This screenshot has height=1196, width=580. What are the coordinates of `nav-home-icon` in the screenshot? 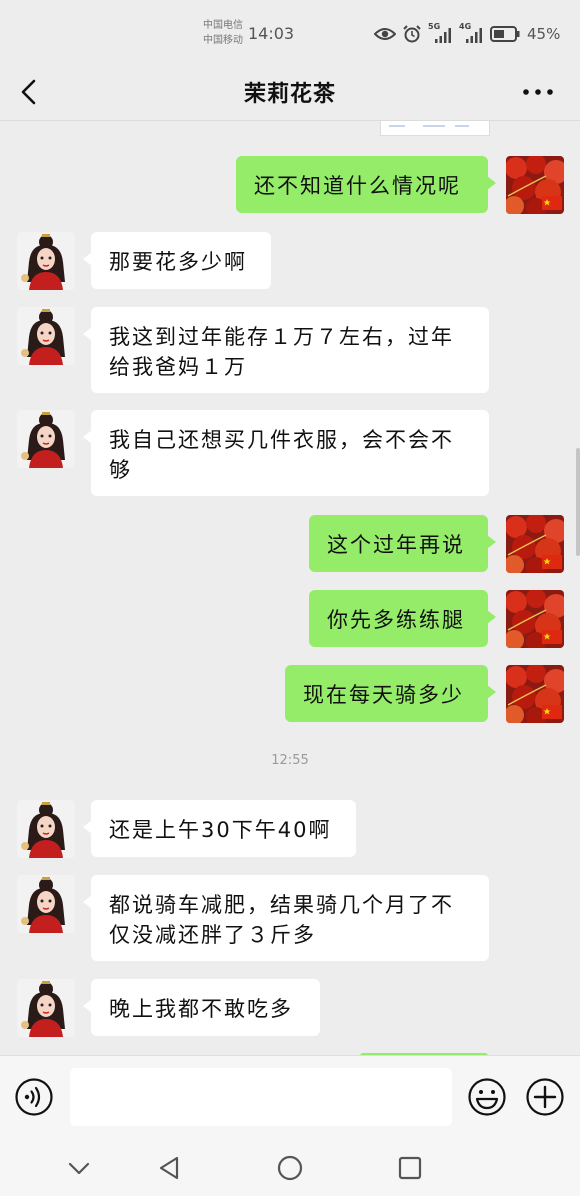 It's located at (290, 1168).